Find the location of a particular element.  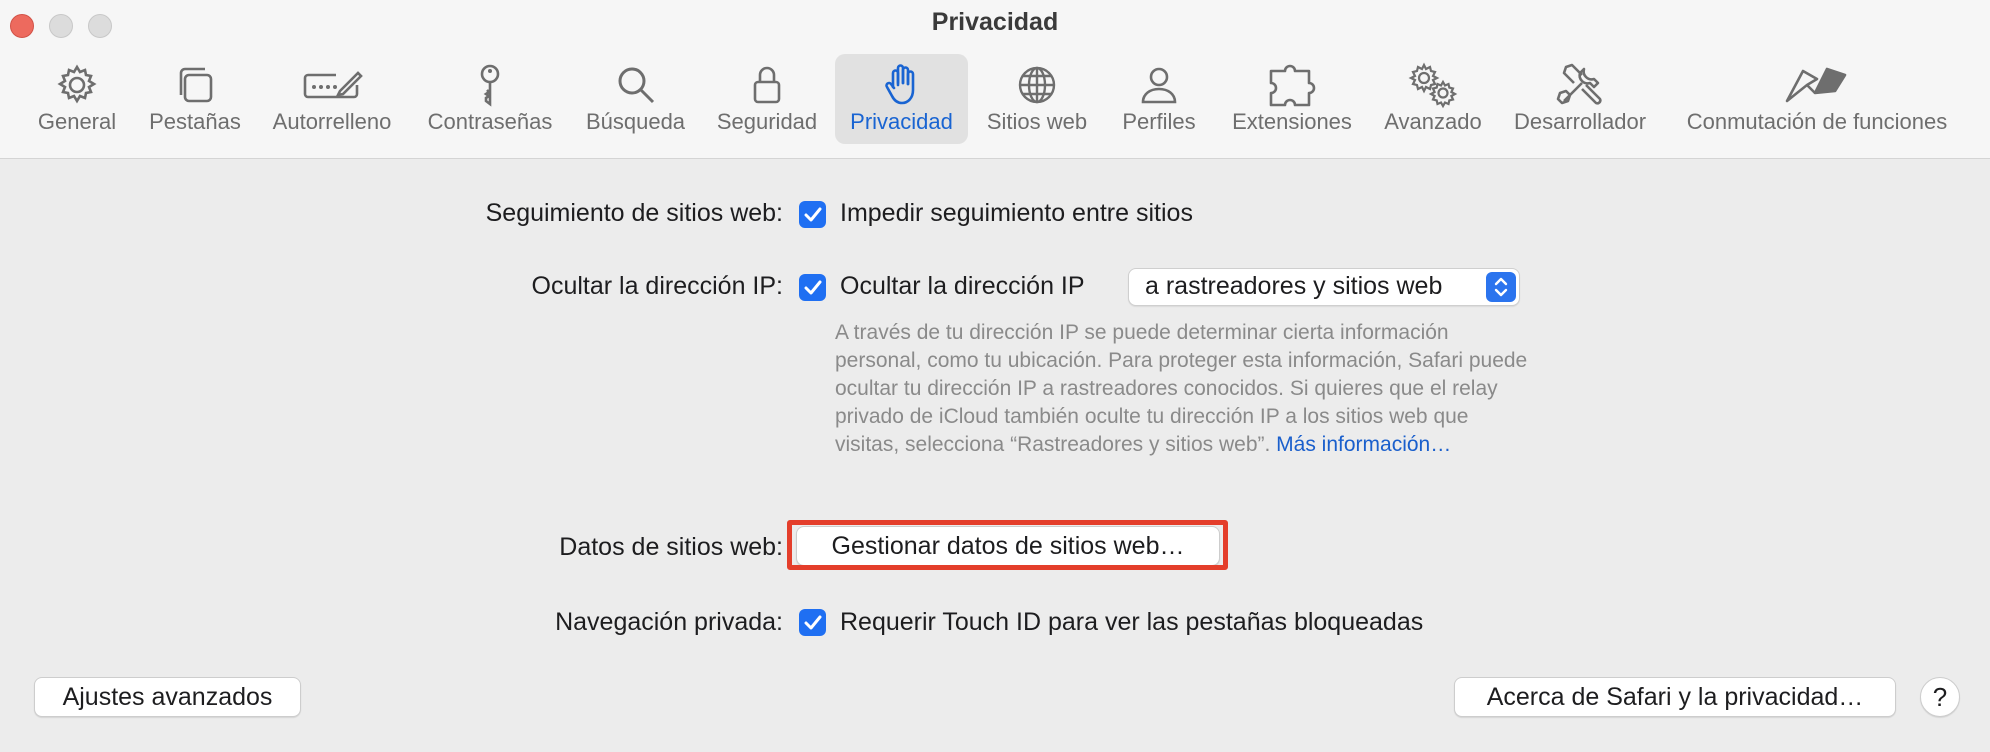

puzzle-icon is located at coordinates (1292, 85).